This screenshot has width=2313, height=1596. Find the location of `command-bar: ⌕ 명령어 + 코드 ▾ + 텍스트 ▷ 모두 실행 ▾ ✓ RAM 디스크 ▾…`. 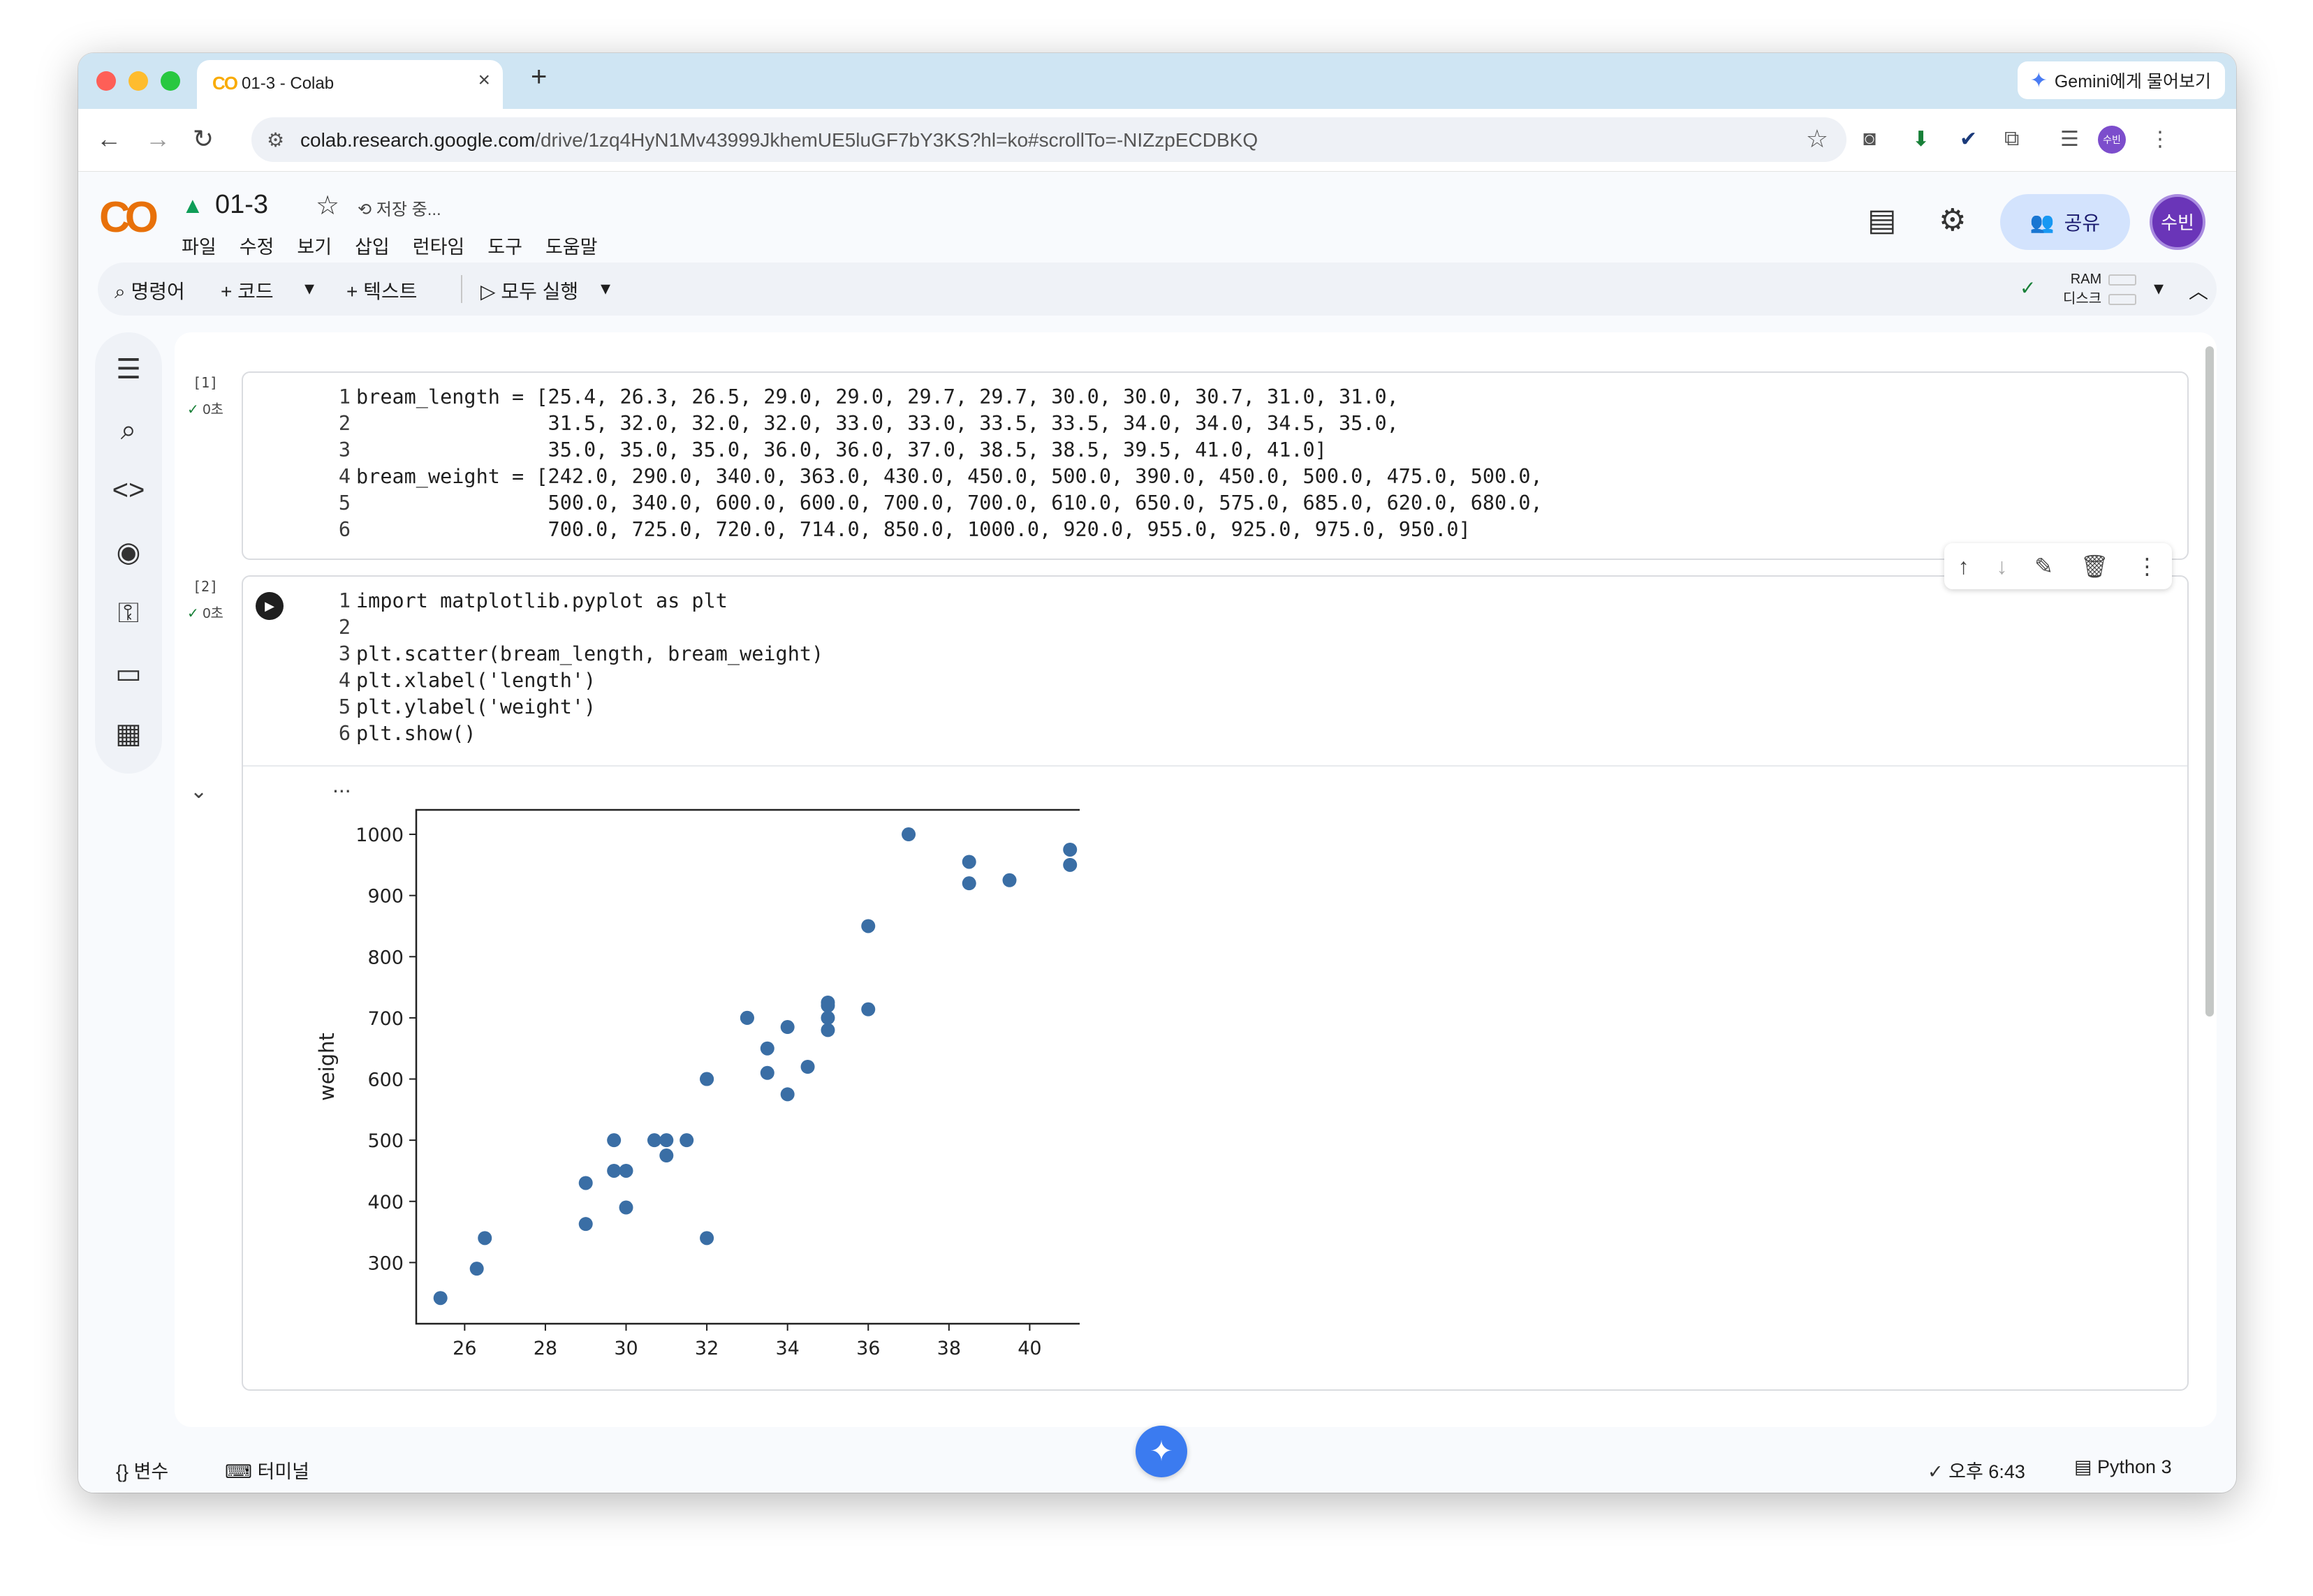

command-bar: ⌕ 명령어 + 코드 ▾ + 텍스트 ▷ 모두 실행 ▾ ✓ RAM 디스크 ▾… is located at coordinates (1157, 289).